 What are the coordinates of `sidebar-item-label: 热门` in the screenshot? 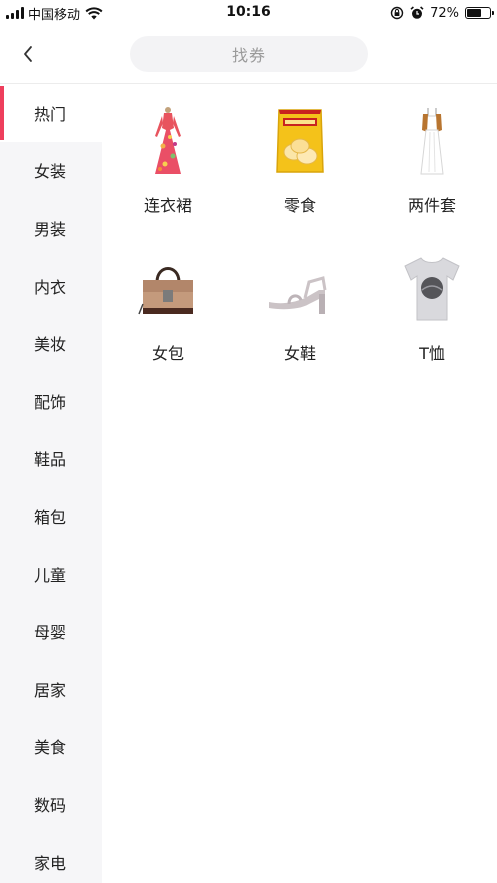 It's located at (50, 114).